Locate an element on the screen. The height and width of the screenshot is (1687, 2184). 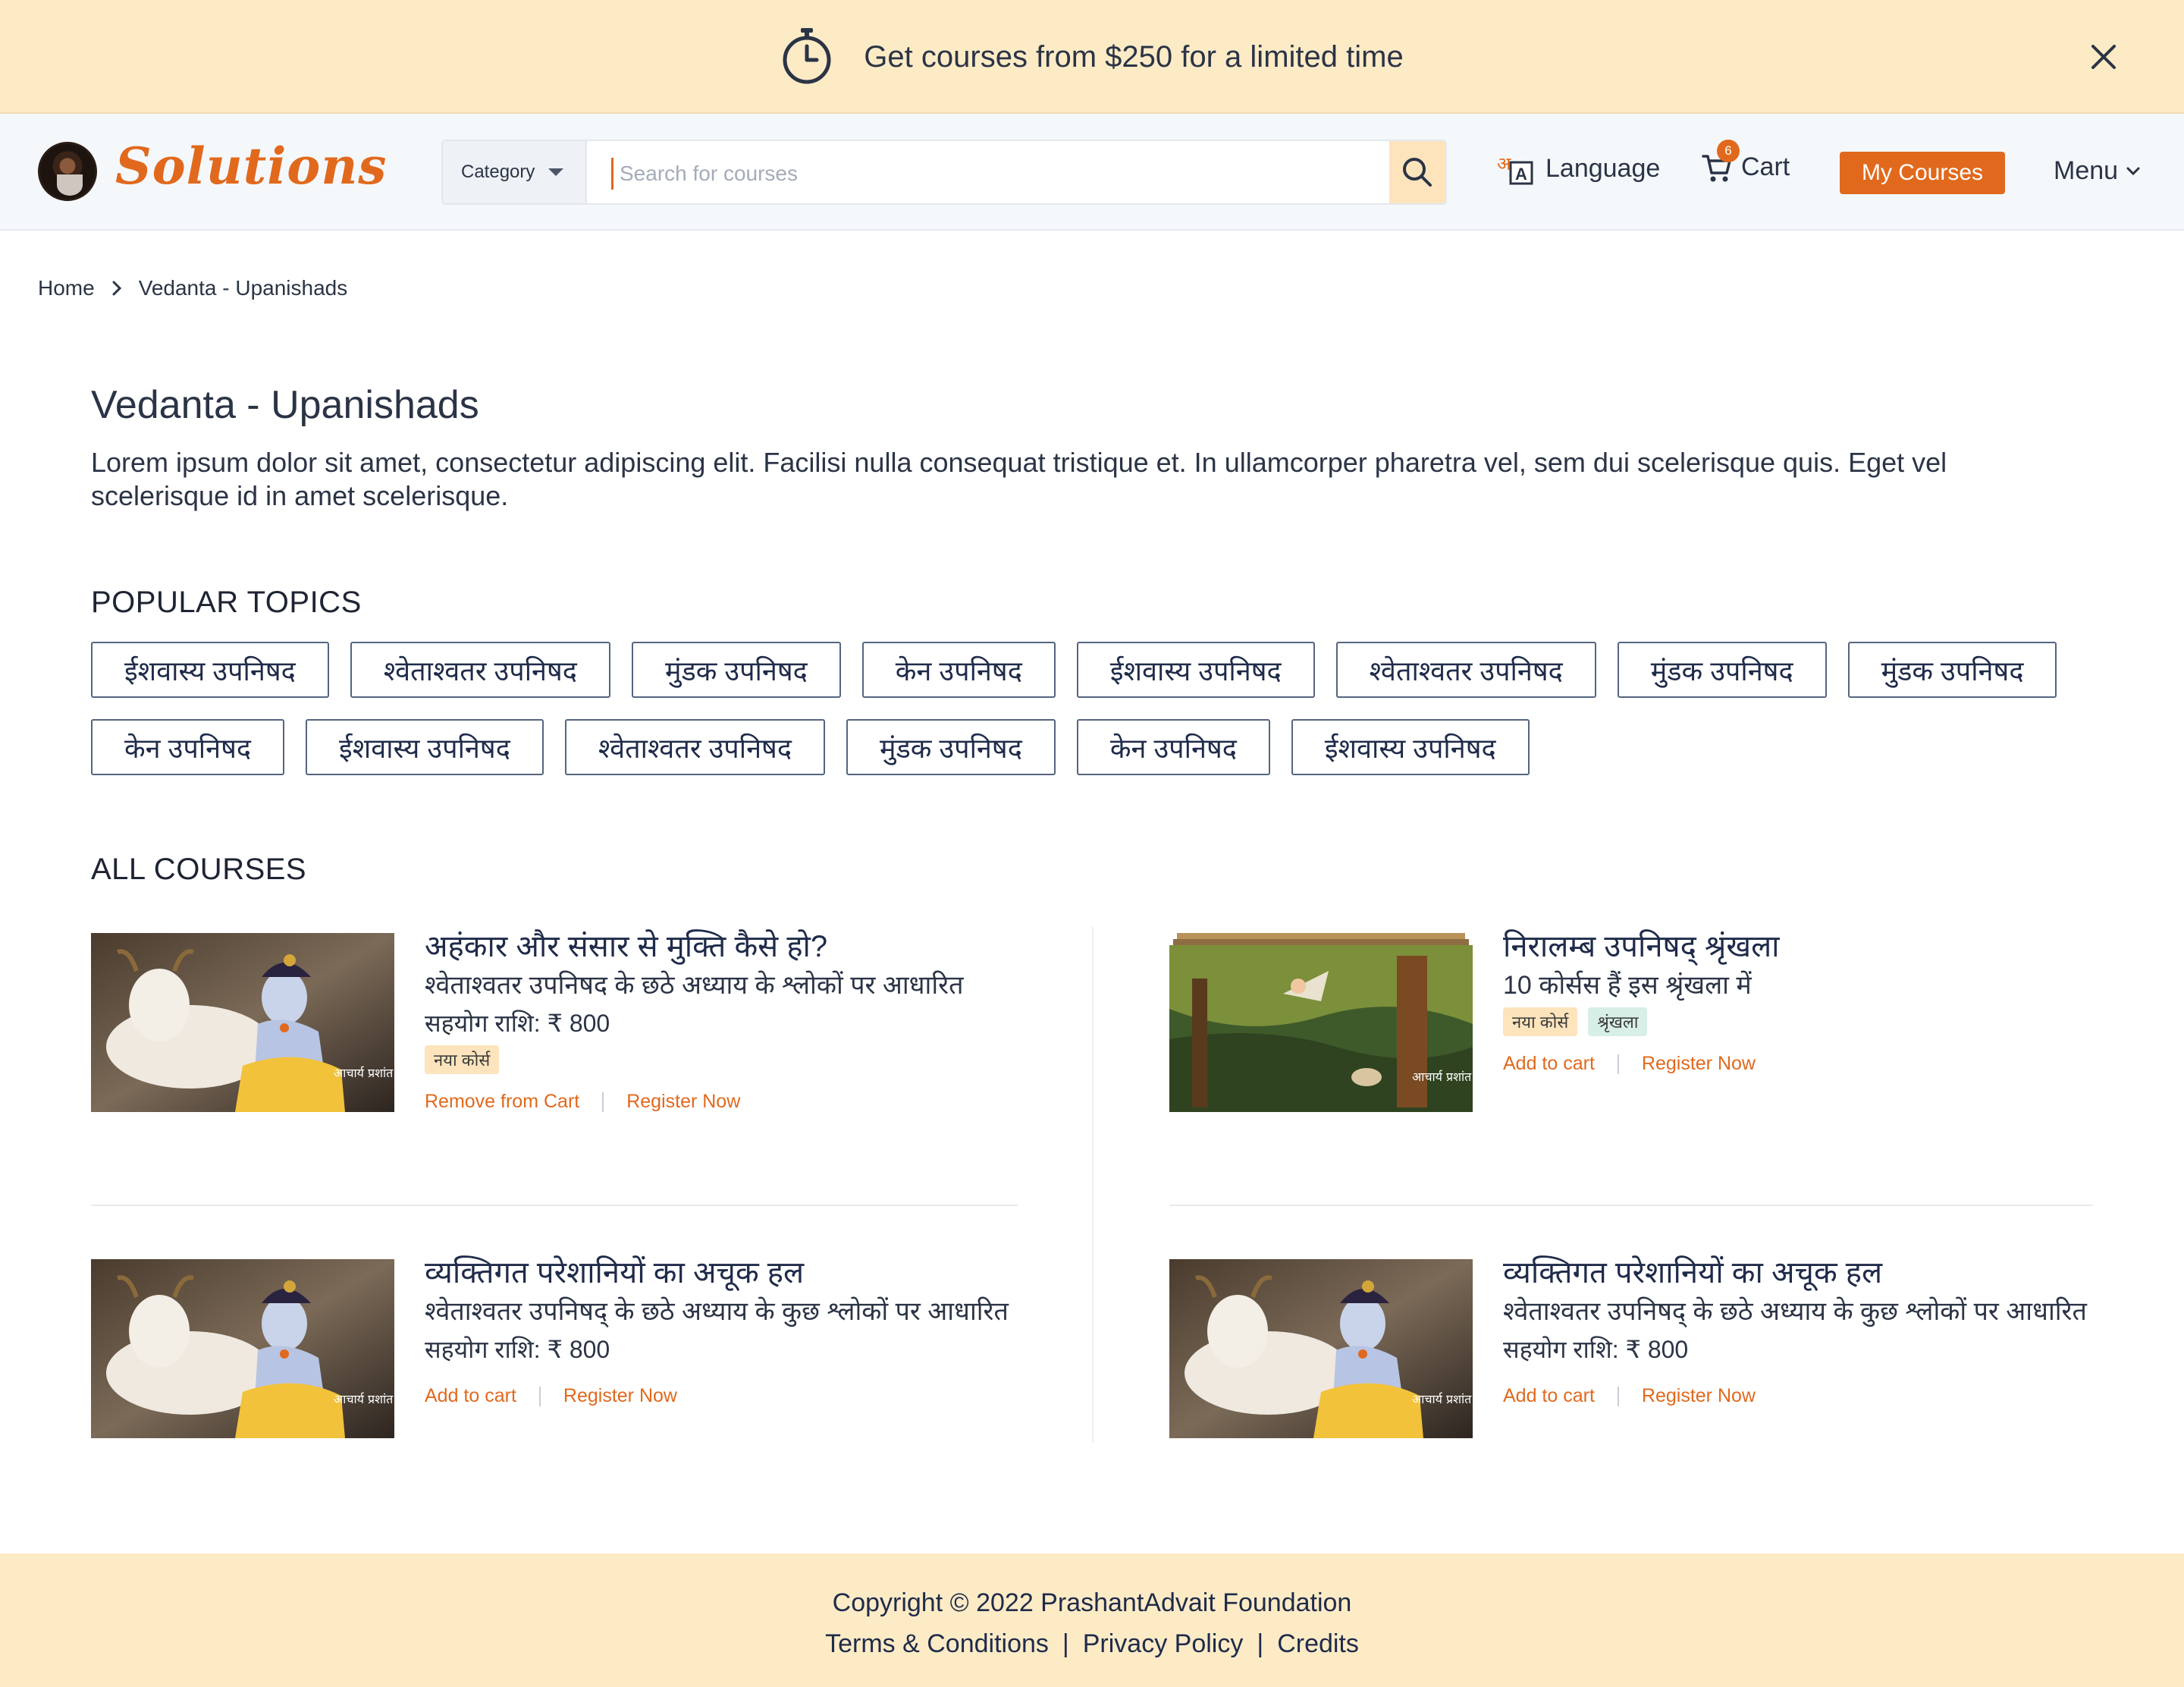
column-divider is located at coordinates (1093, 1185).